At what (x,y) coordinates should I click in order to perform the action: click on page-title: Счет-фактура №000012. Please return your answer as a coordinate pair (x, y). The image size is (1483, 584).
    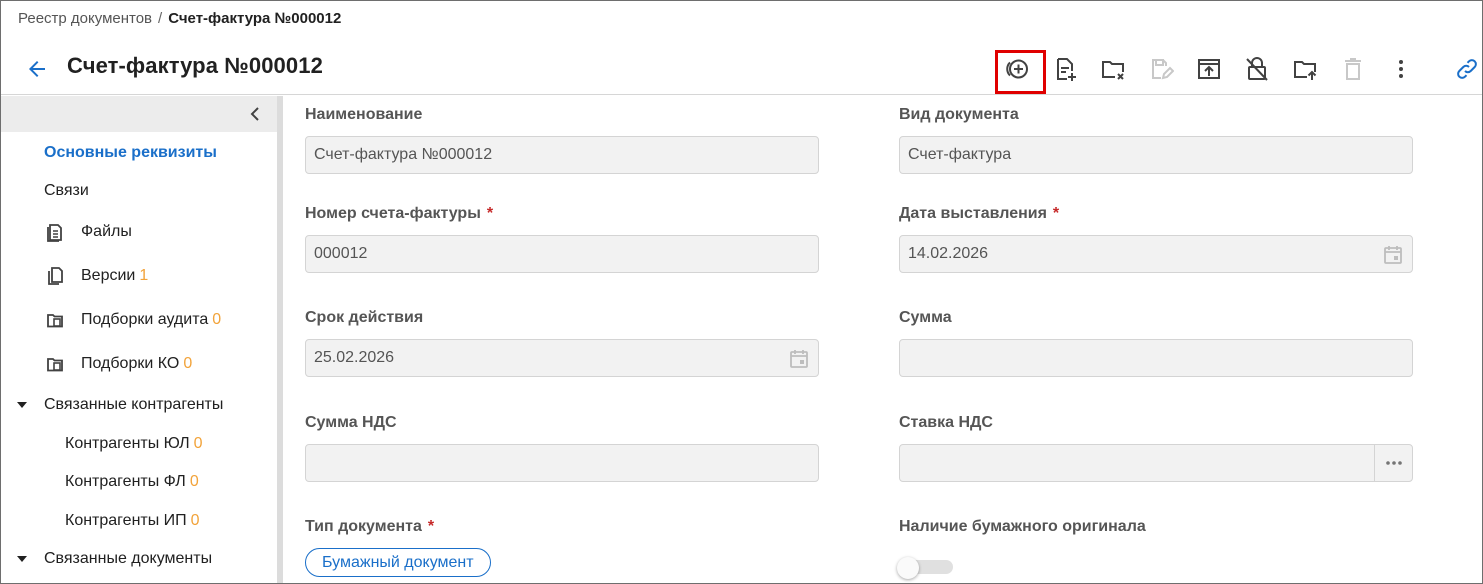
    Looking at the image, I should click on (195, 65).